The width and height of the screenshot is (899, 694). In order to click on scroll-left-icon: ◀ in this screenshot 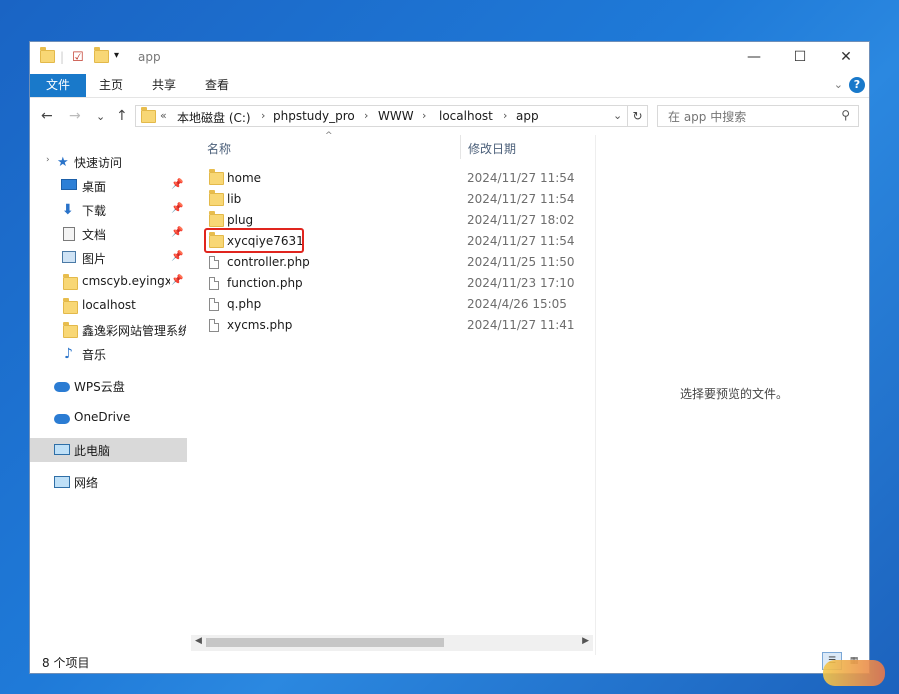, I will do `click(198, 641)`.